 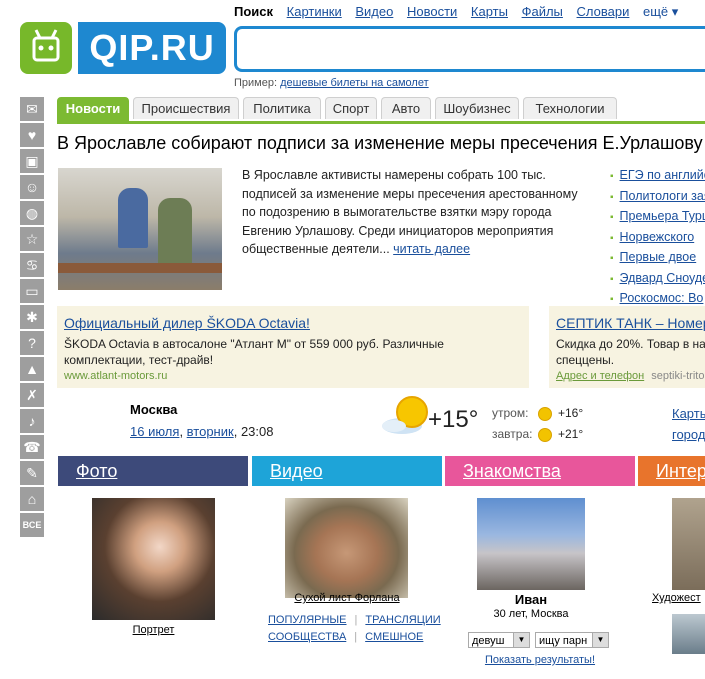 I want to click on search-tab-video: Видео, so click(x=374, y=11).